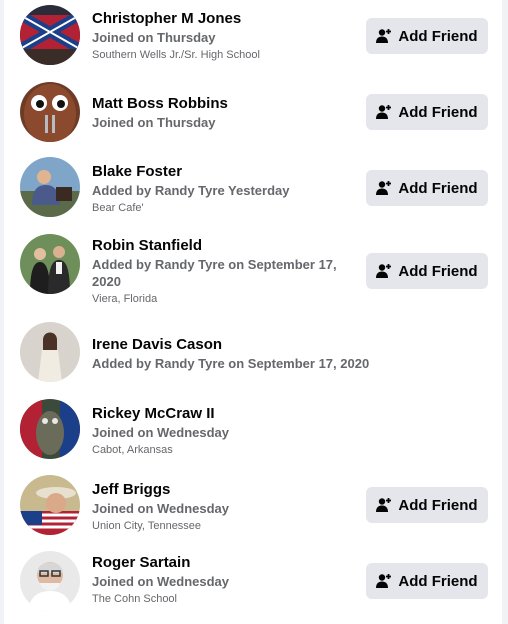 The width and height of the screenshot is (508, 624). I want to click on member-name: Robin Stanfield, so click(227, 245).